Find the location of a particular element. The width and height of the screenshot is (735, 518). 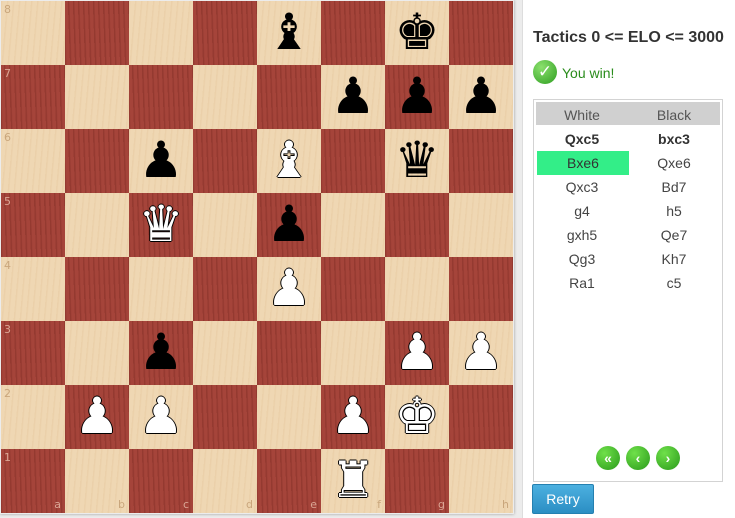

square-e4: ♟ is located at coordinates (289, 289).